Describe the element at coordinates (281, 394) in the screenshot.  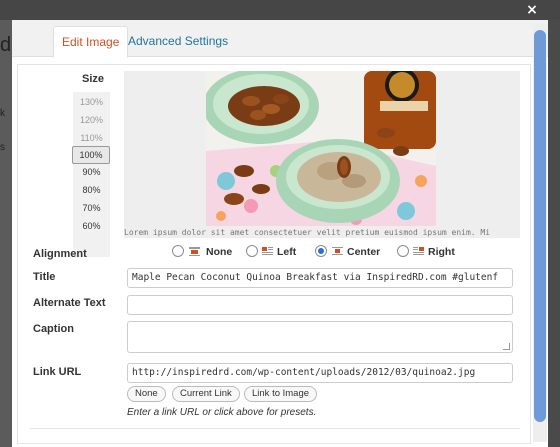
I see `link-to-image-button: Link to Image` at that location.